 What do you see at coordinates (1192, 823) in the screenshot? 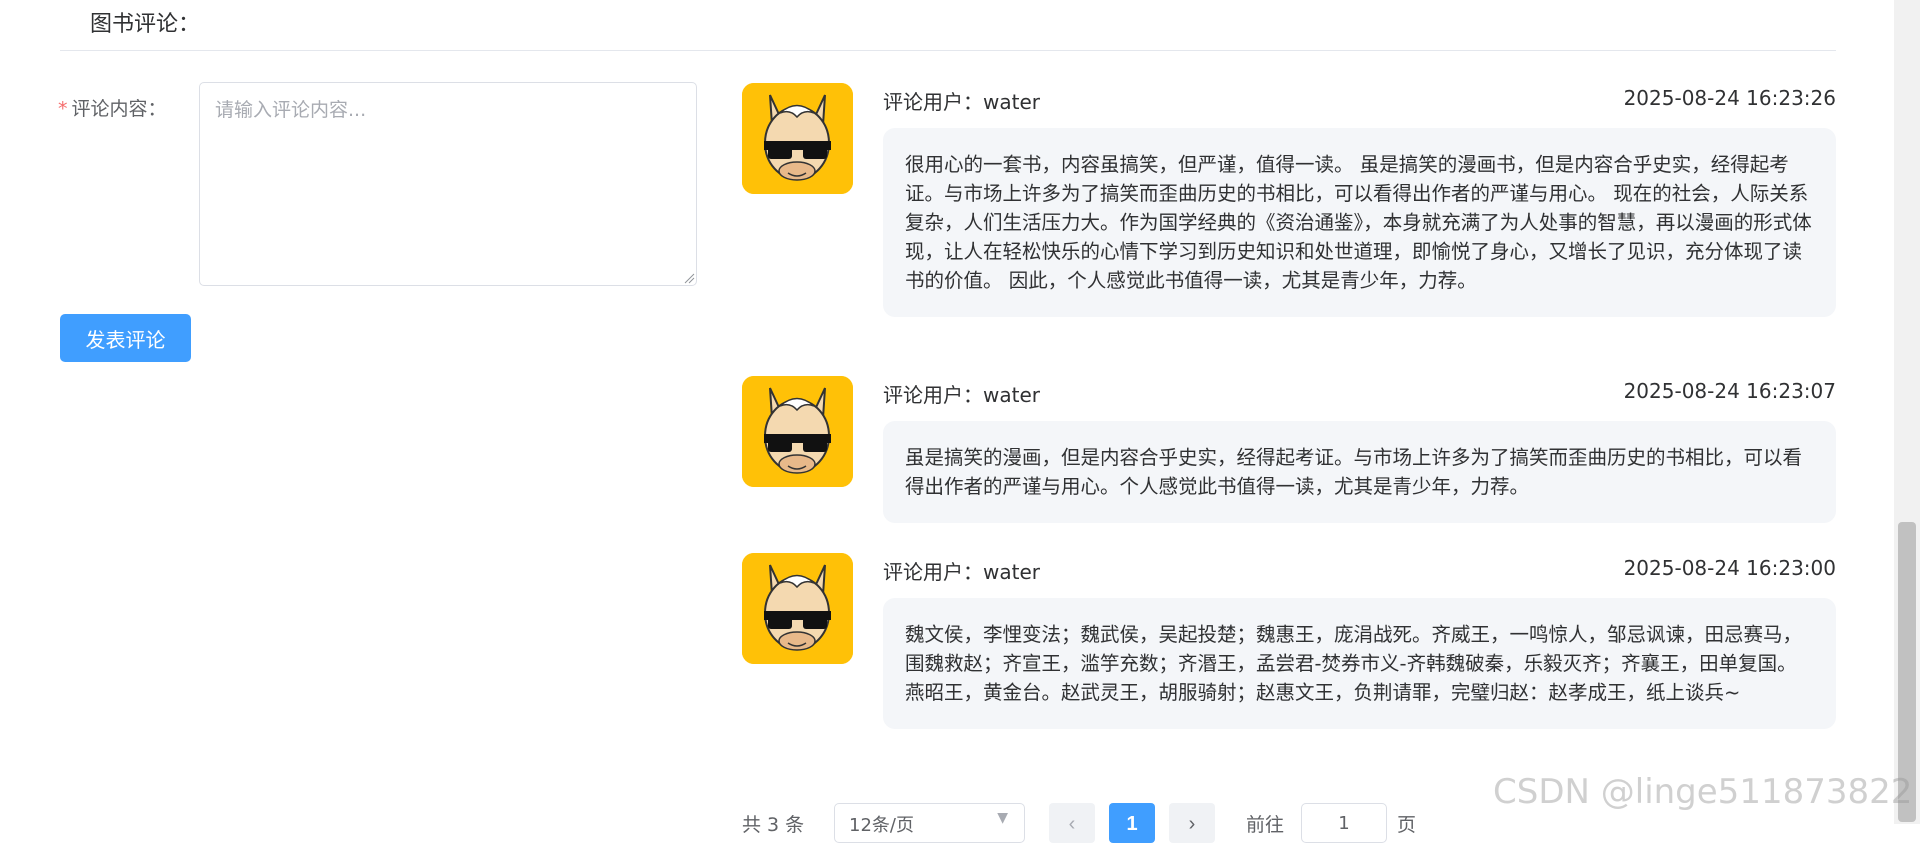
I see `next-page-button: ›` at bounding box center [1192, 823].